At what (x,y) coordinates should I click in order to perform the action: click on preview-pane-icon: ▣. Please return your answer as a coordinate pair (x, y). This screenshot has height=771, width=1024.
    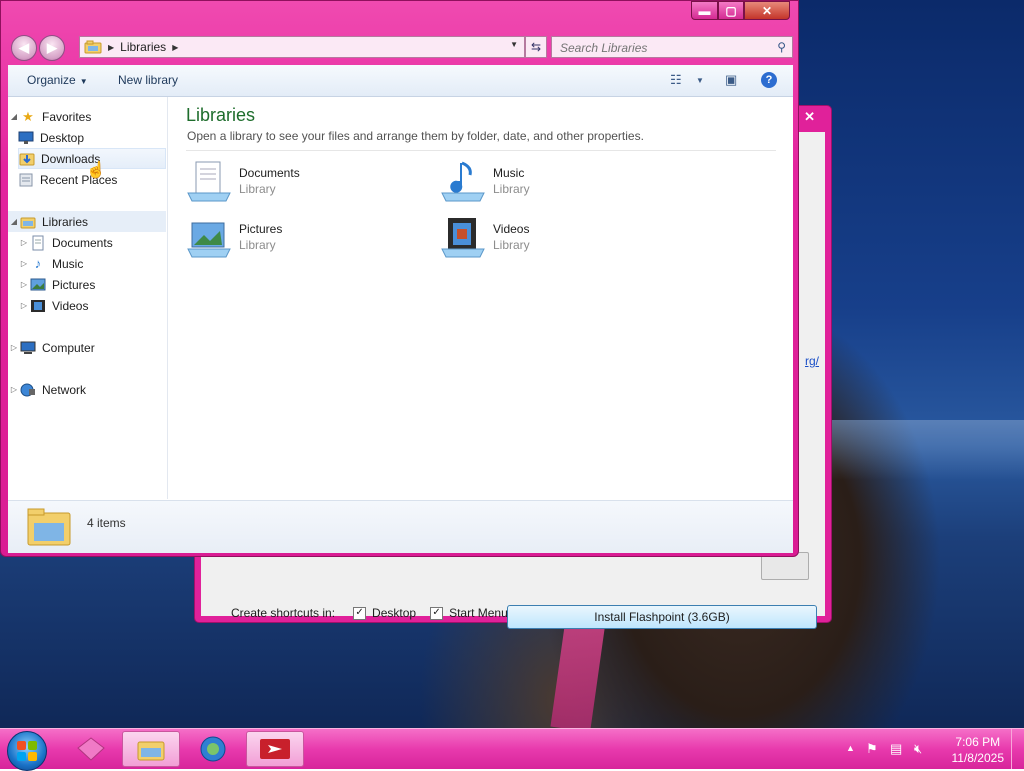
    Looking at the image, I should click on (731, 80).